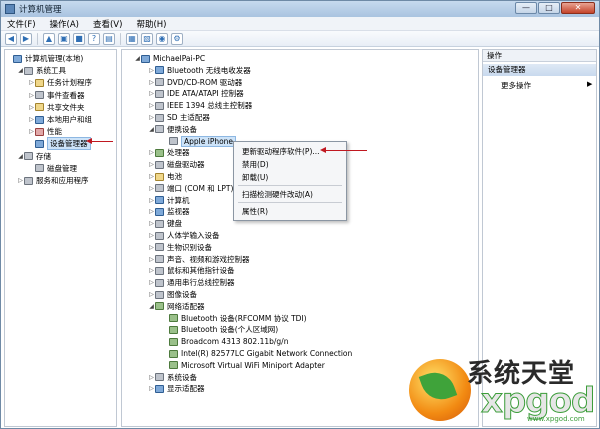  What do you see at coordinates (255, 164) in the screenshot?
I see `menu-disable: 禁用(D)` at bounding box center [255, 164].